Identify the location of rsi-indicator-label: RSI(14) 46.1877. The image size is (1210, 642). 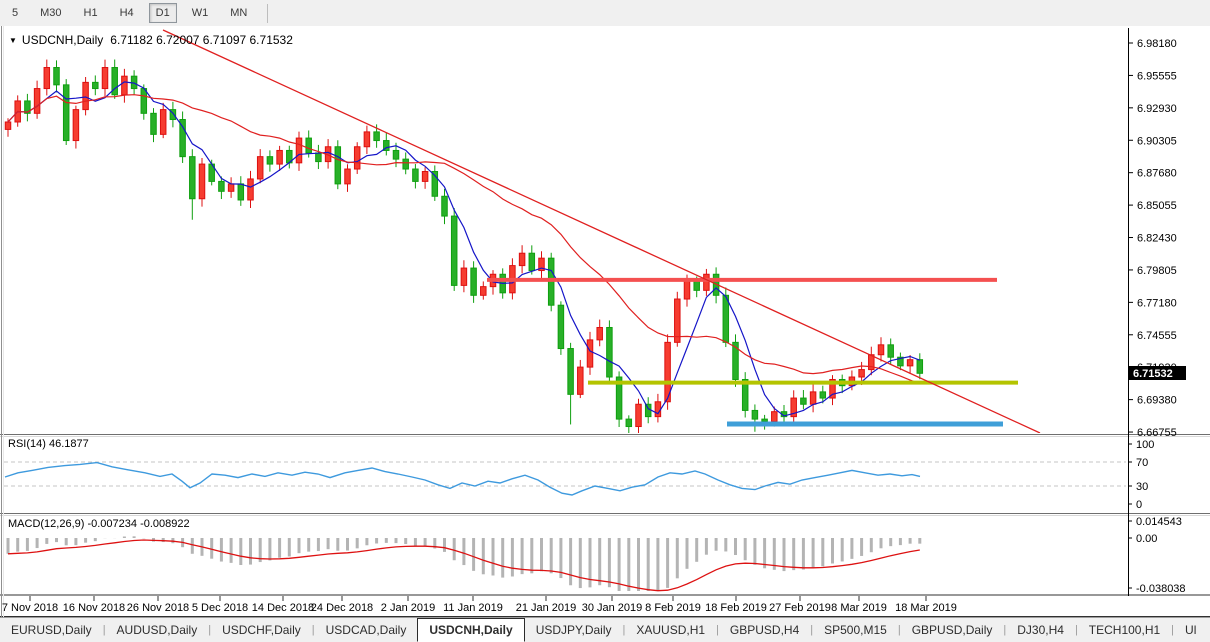
(48, 444).